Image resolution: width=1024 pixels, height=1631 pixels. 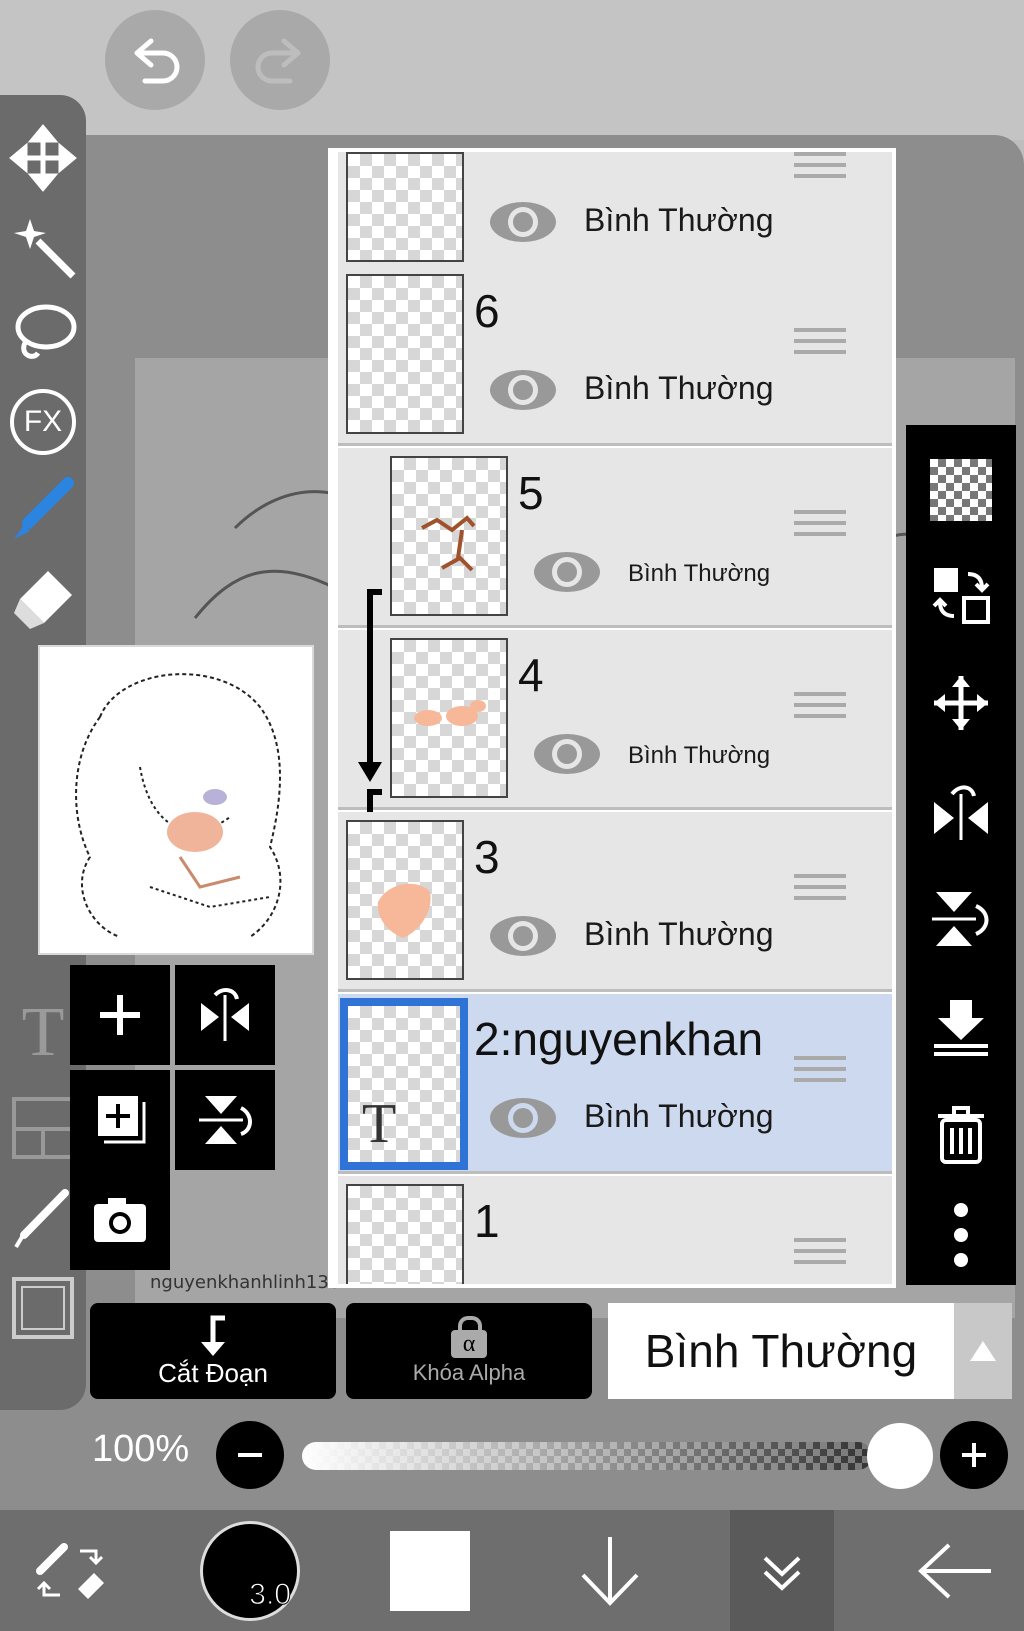 What do you see at coordinates (430, 1570) in the screenshot?
I see `color-button` at bounding box center [430, 1570].